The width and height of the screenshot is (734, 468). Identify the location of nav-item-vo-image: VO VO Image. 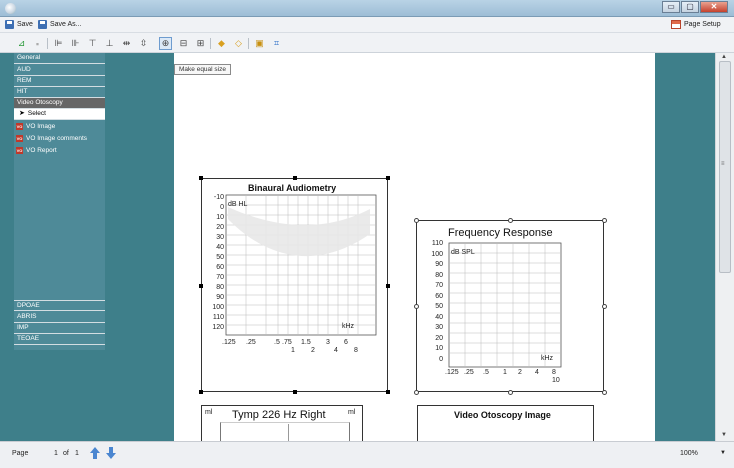
(59, 126).